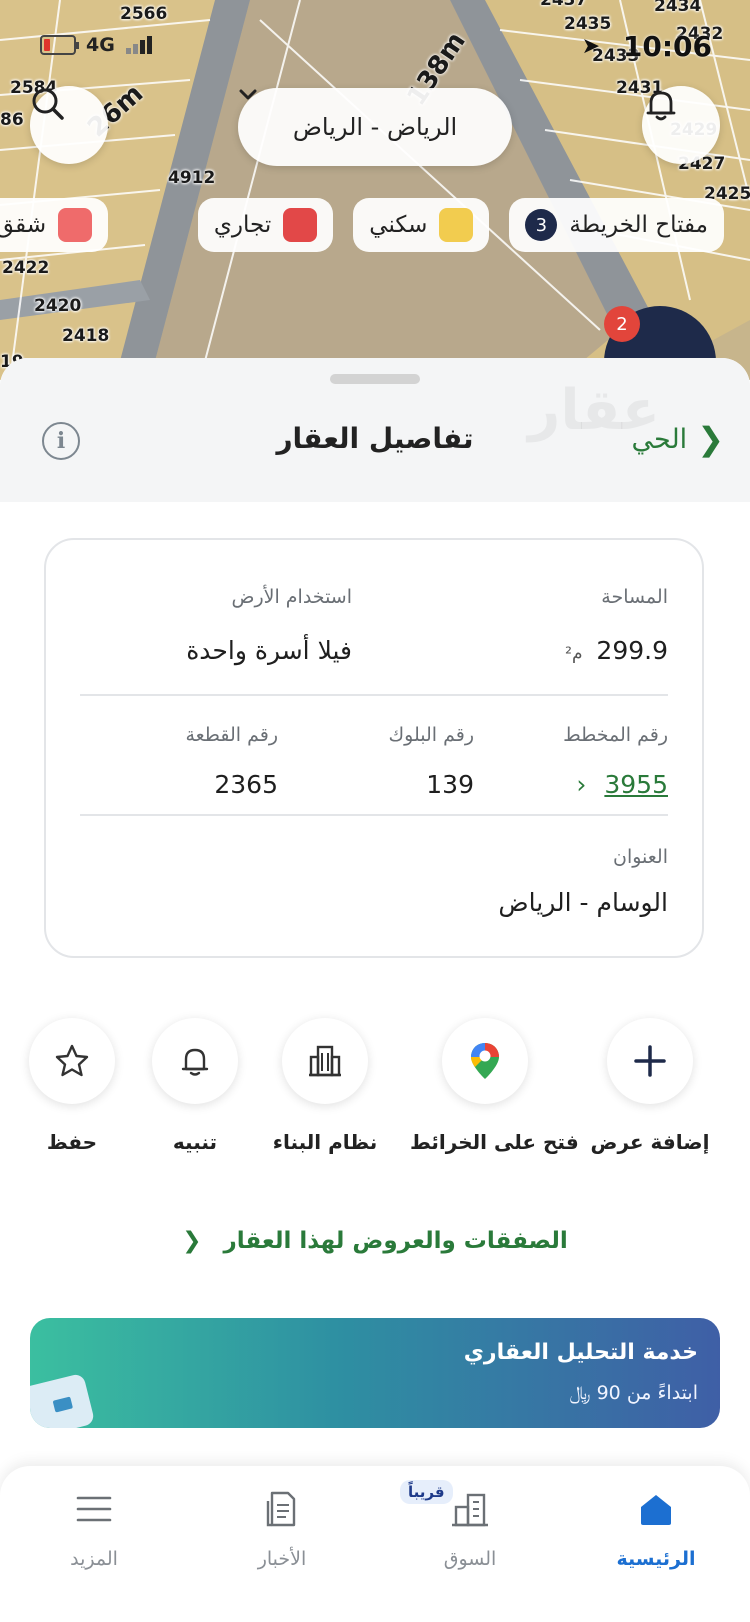  I want to click on sheet-header: عقار i تفاصيل العقار ❯ الحي, so click(375, 430).